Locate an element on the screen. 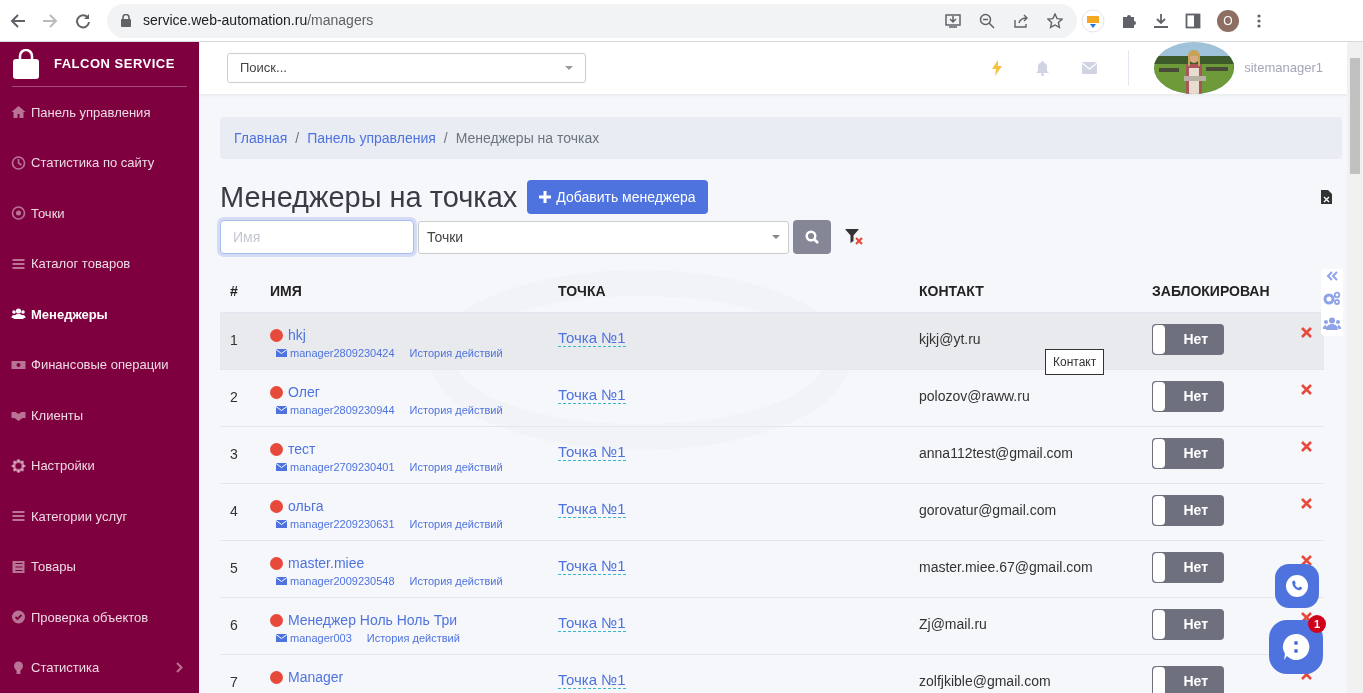 The width and height of the screenshot is (1363, 693). double-chevron-left-icon is located at coordinates (1332, 276).